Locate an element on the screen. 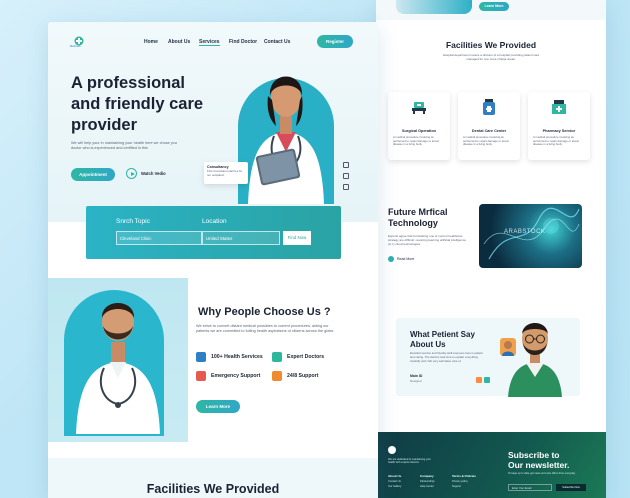  prev-arrow-icon is located at coordinates (479, 380).